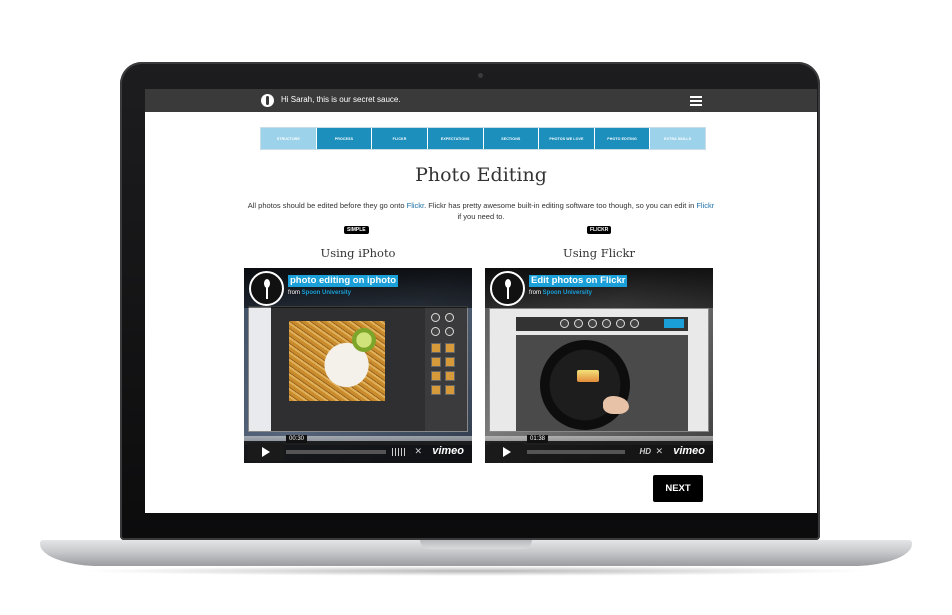 This screenshot has width=952, height=615. What do you see at coordinates (455, 138) in the screenshot?
I see `tab-expectations: EXPECTATIONS` at bounding box center [455, 138].